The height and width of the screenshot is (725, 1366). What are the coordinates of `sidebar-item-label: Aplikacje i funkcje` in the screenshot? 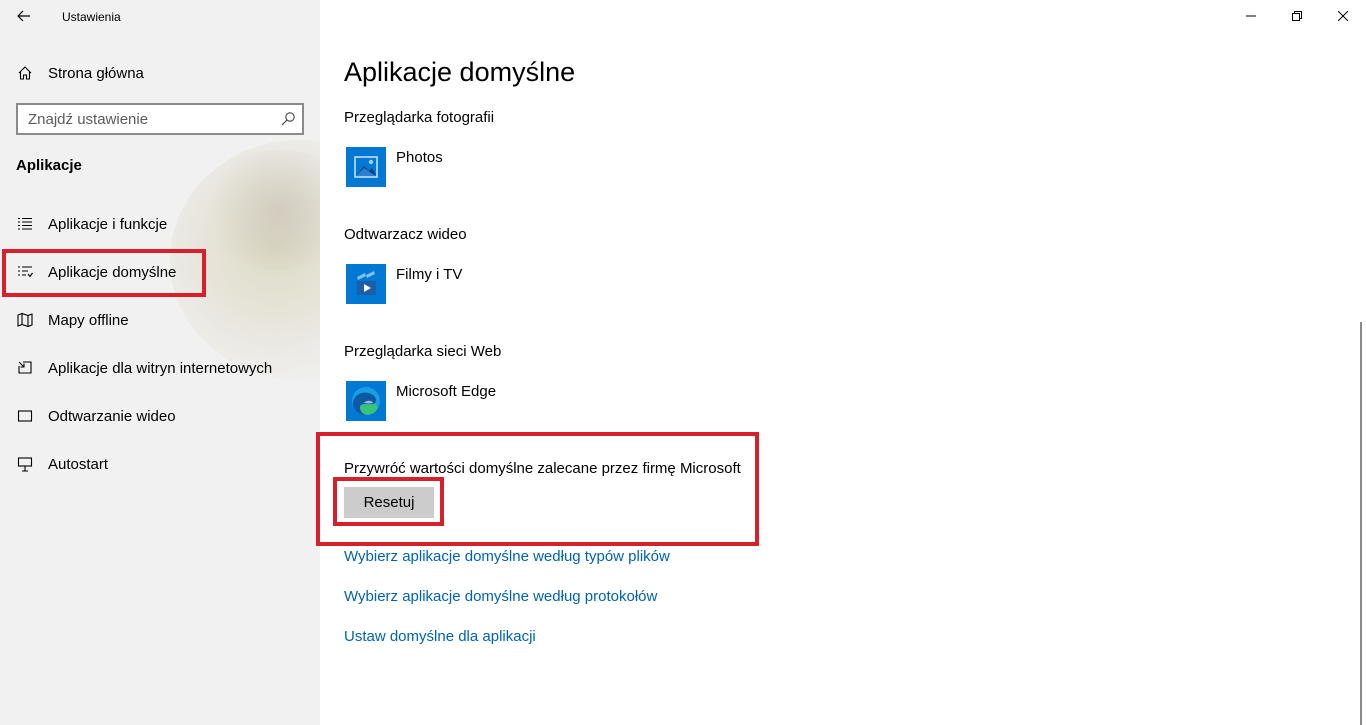 It's located at (108, 224).